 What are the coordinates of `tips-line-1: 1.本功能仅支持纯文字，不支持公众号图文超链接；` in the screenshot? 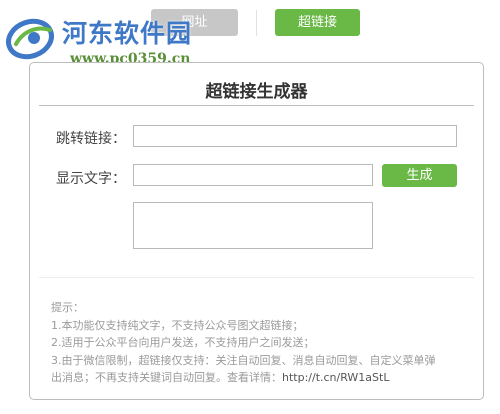 It's located at (177, 325).